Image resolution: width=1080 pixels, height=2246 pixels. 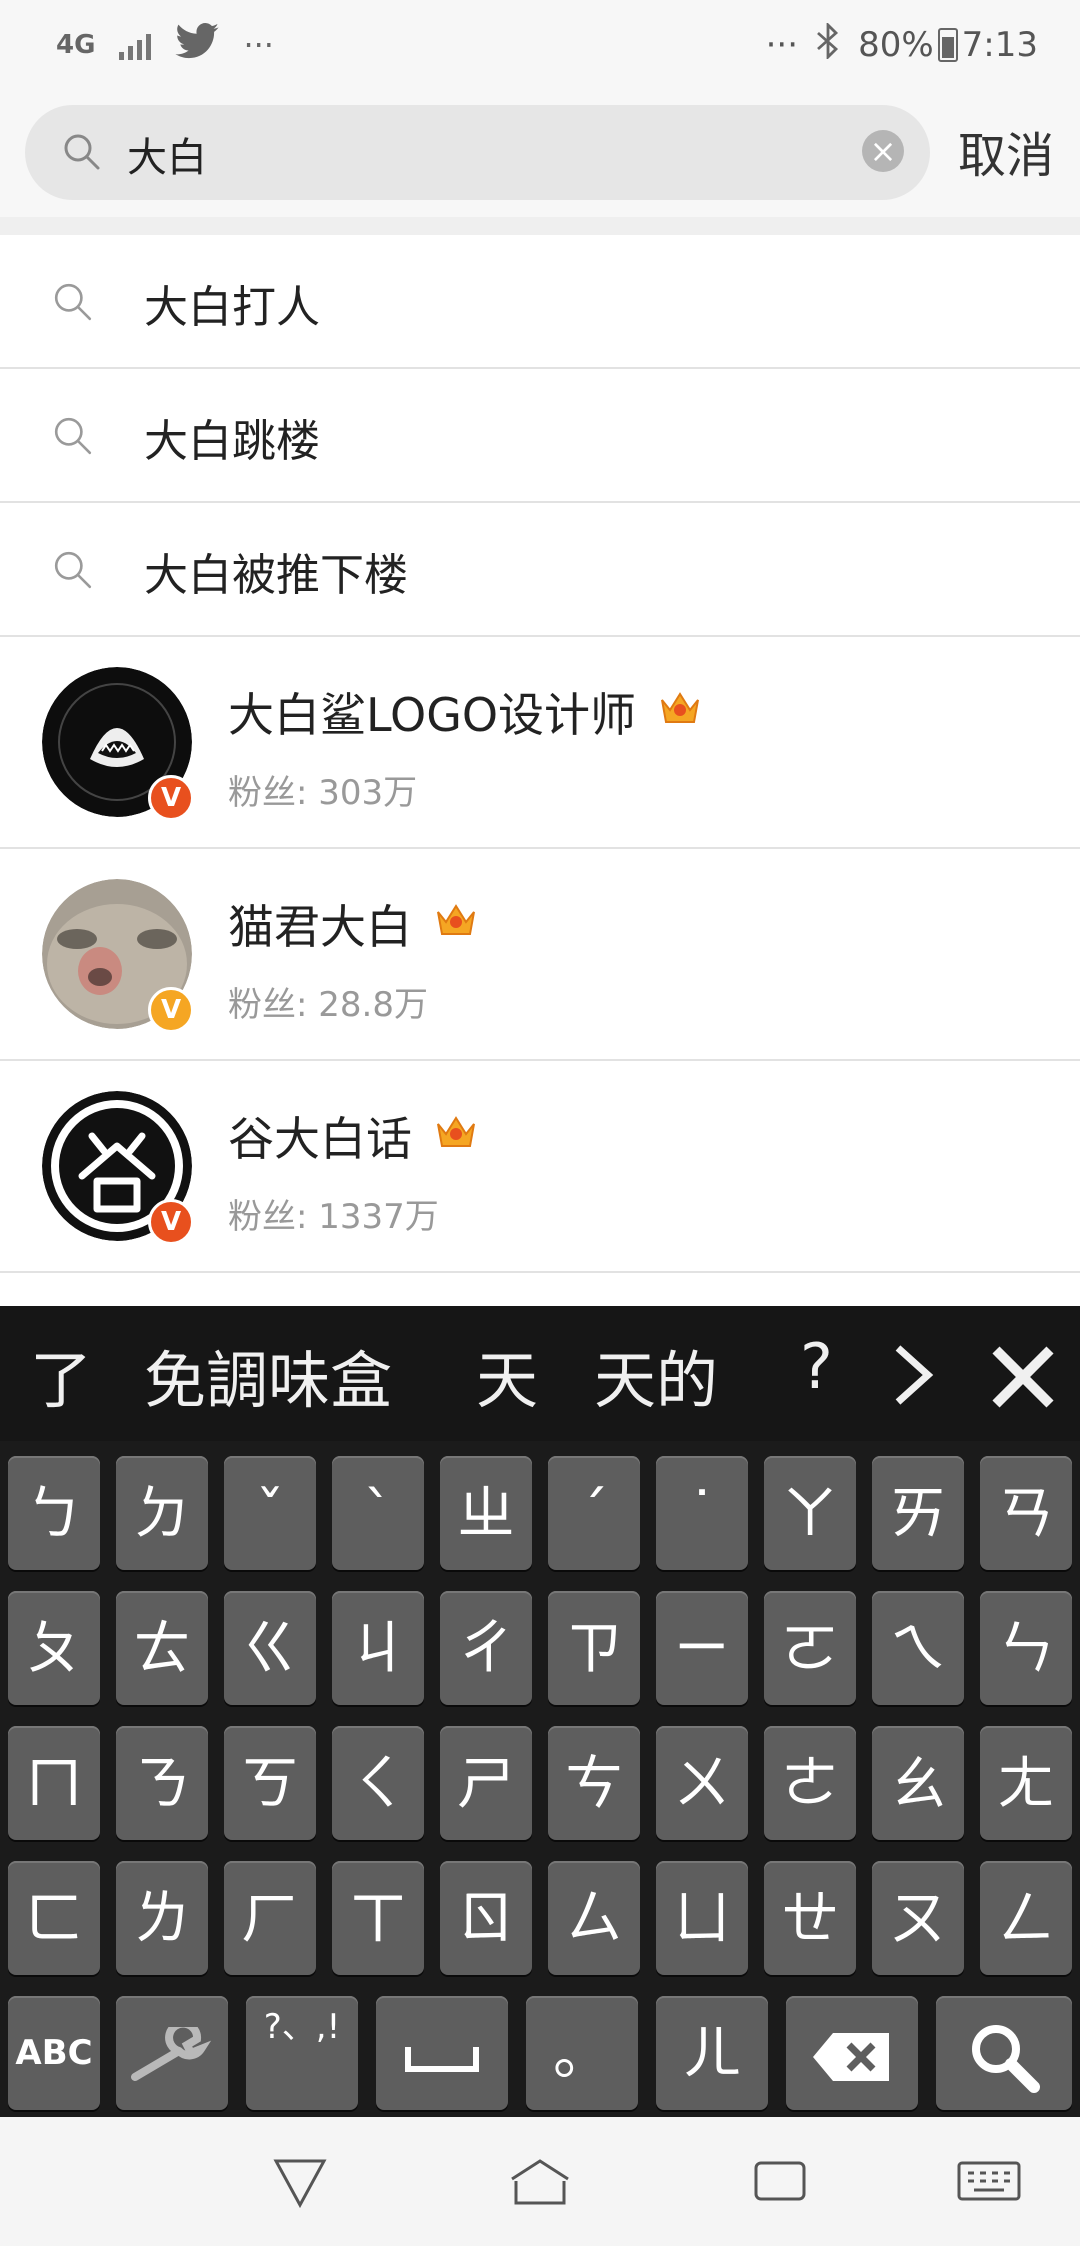 I want to click on key: ㄣ, so click(x=1026, y=1648).